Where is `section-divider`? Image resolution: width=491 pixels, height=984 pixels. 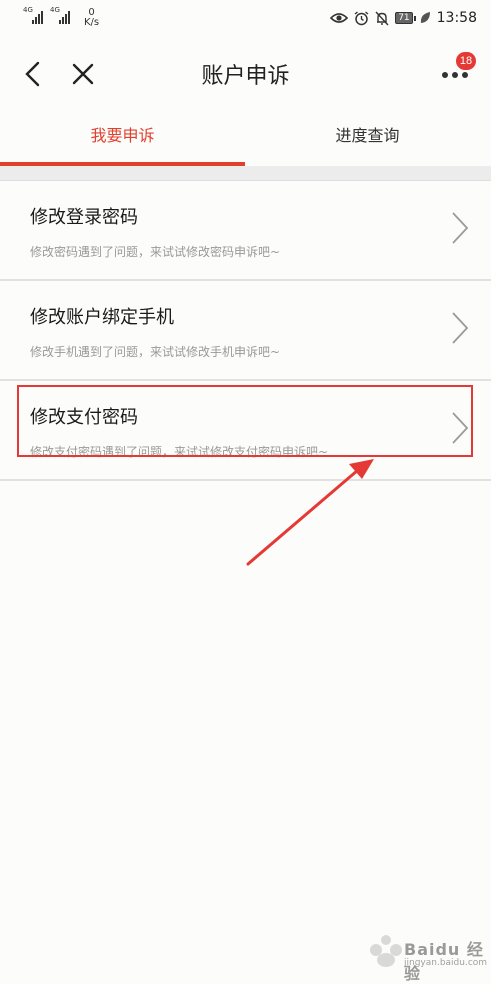
section-divider is located at coordinates (245, 173).